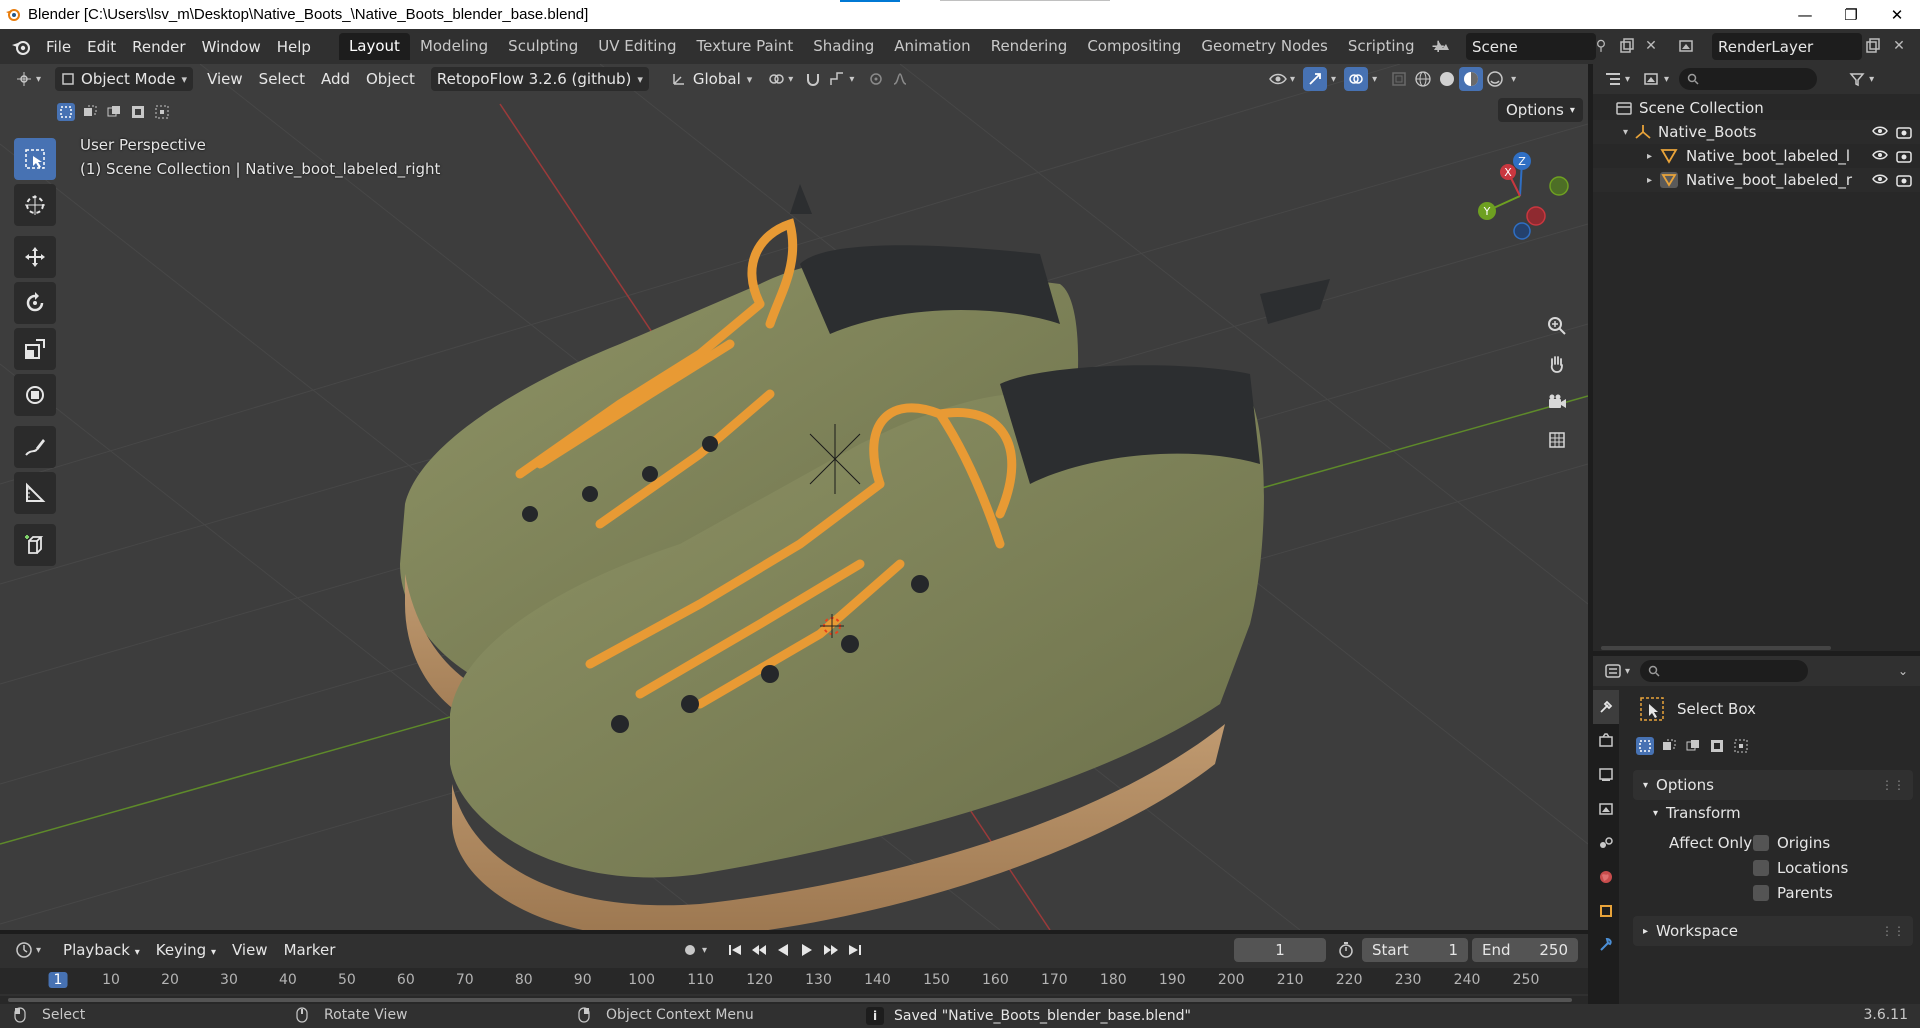  Describe the element at coordinates (776, 79) in the screenshot. I see `pivot-point-icon` at that location.